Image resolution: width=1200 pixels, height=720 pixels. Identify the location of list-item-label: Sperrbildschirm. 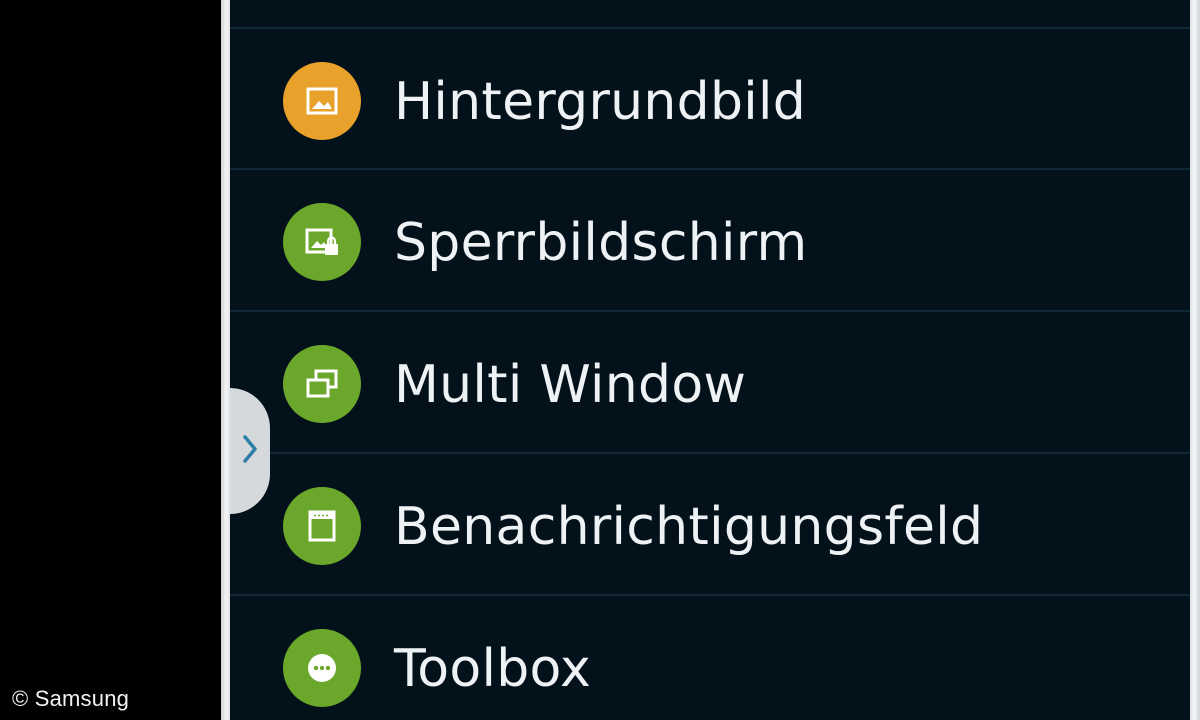
(601, 243).